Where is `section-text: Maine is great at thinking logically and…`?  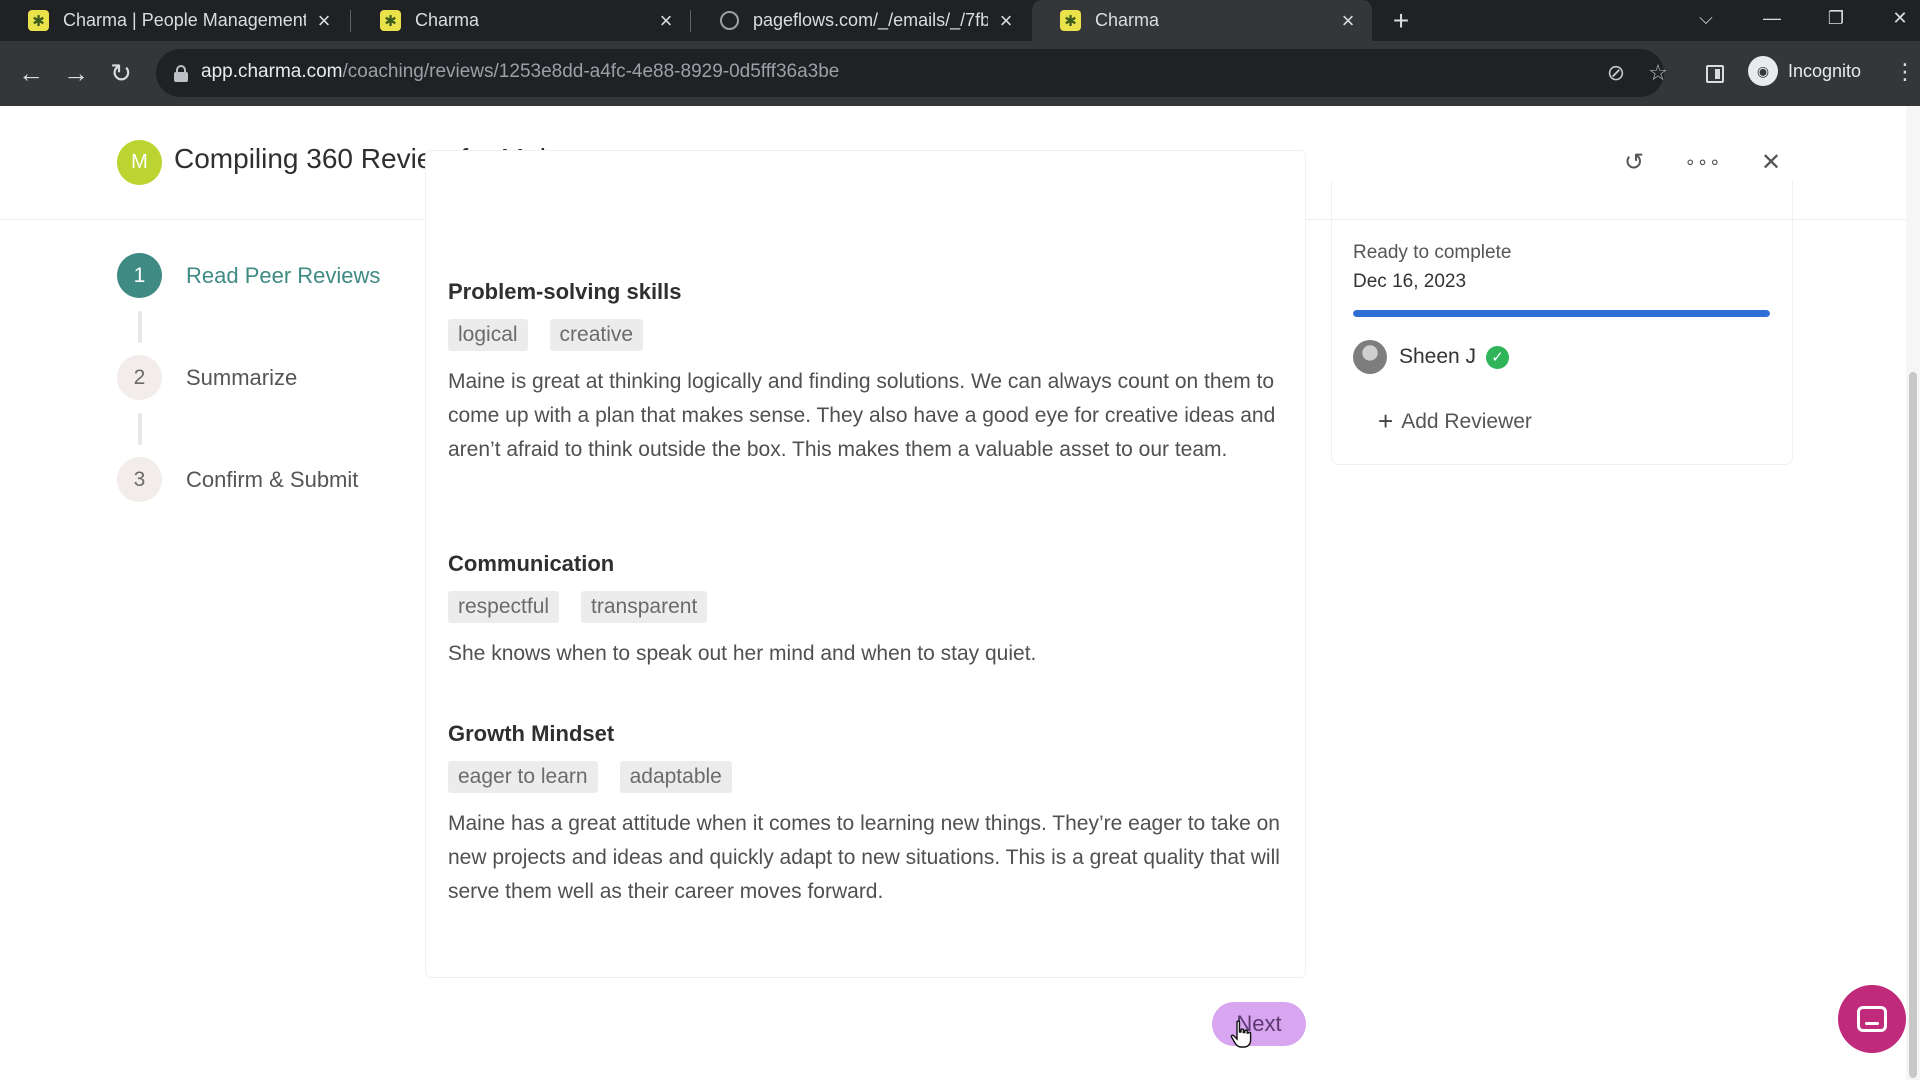
section-text: Maine is great at thinking logically and… is located at coordinates (862, 415).